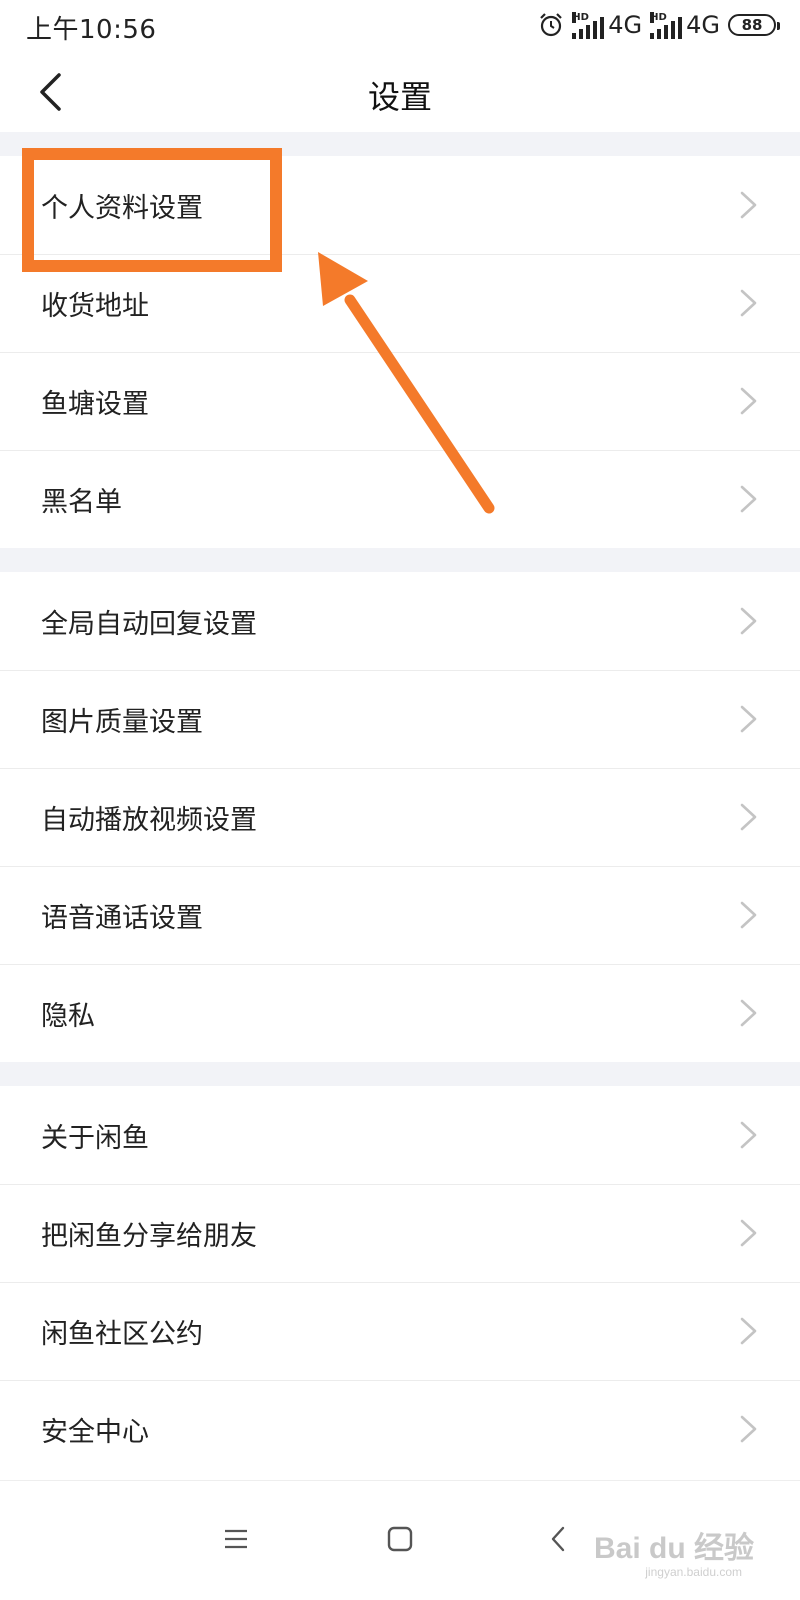 The height and width of the screenshot is (1600, 800). Describe the element at coordinates (400, 1135) in the screenshot. I see `settings-item-about: 关于闲鱼` at that location.